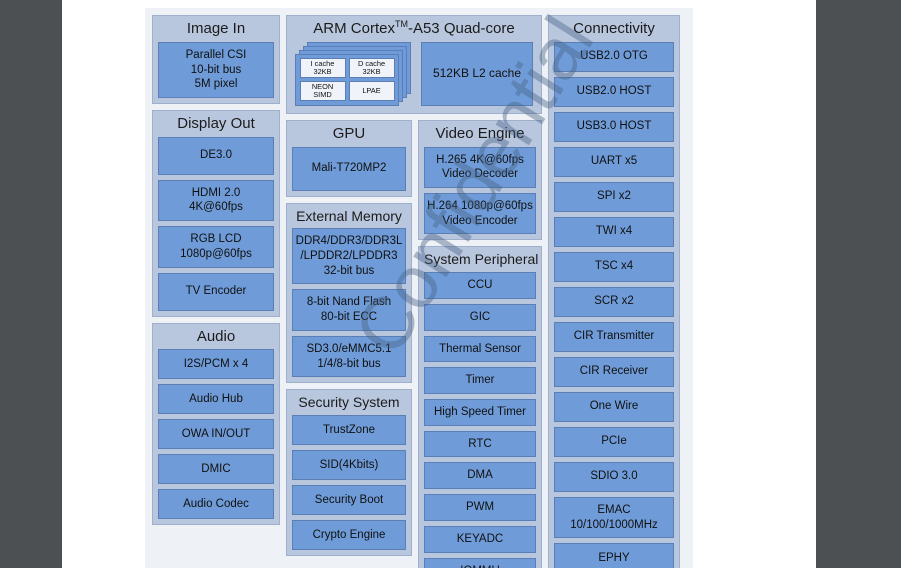  Describe the element at coordinates (349, 499) in the screenshot. I see `block-security-boot: Security Boot` at that location.